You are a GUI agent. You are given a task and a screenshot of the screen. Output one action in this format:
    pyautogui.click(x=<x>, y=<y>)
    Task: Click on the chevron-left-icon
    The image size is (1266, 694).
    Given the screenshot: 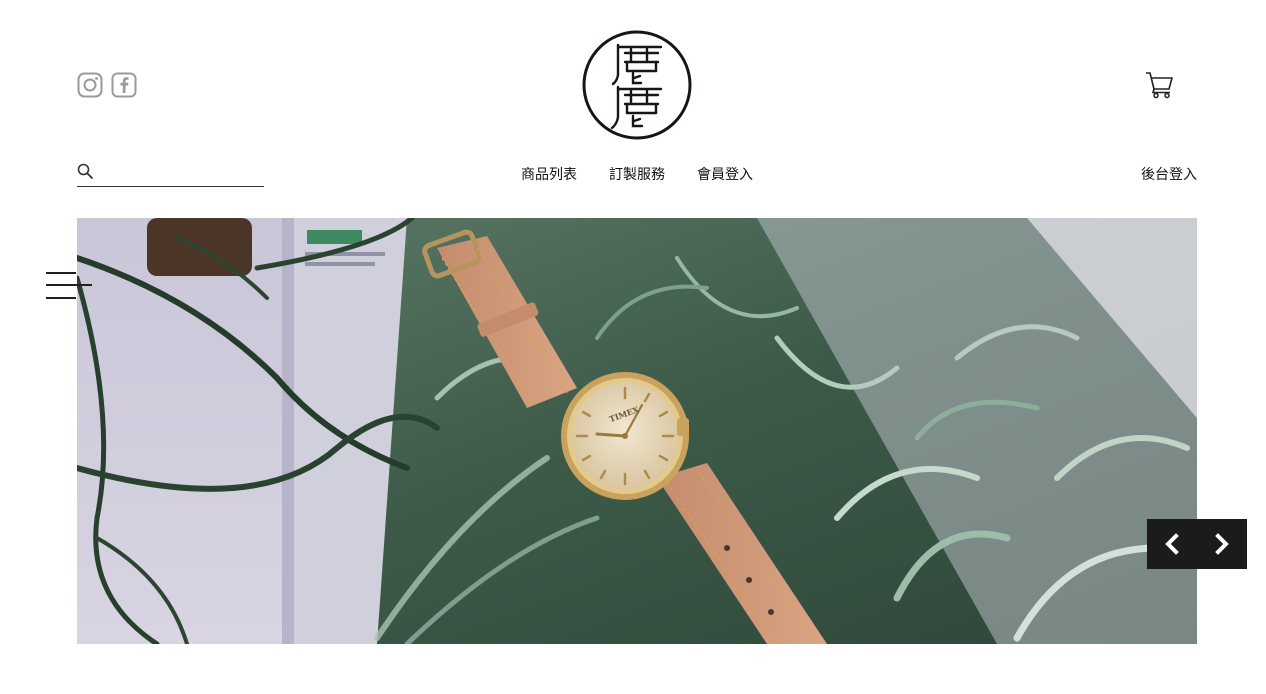 What is the action you would take?
    pyautogui.click(x=1172, y=544)
    